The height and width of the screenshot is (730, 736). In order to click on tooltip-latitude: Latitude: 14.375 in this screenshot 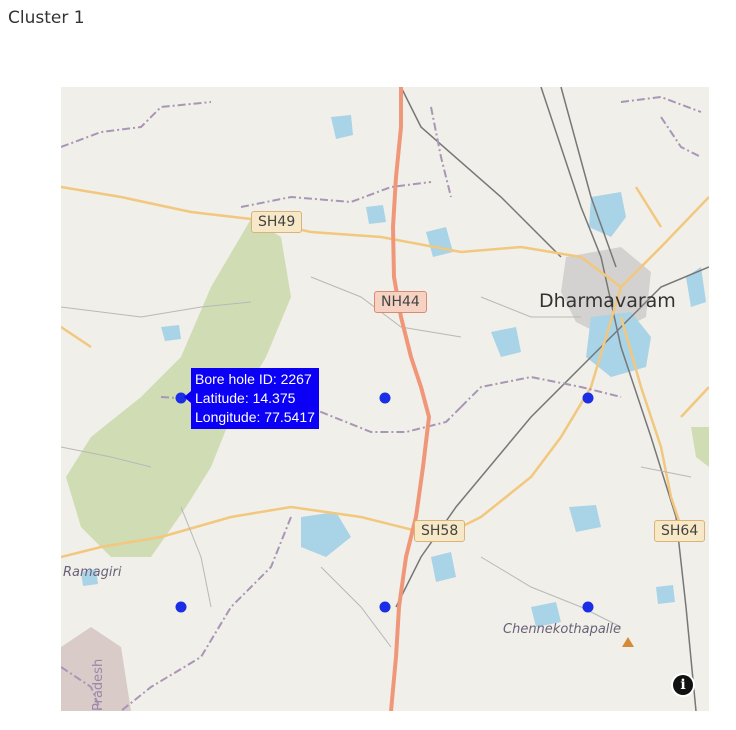, I will do `click(245, 398)`.